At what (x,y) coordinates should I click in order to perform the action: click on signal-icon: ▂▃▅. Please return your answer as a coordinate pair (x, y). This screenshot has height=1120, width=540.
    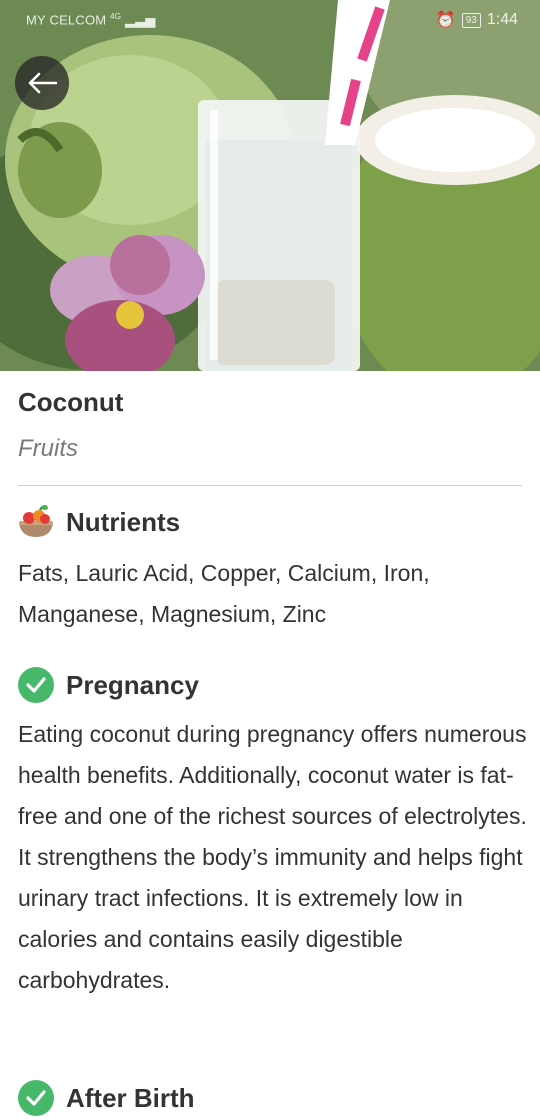
    Looking at the image, I should click on (140, 20).